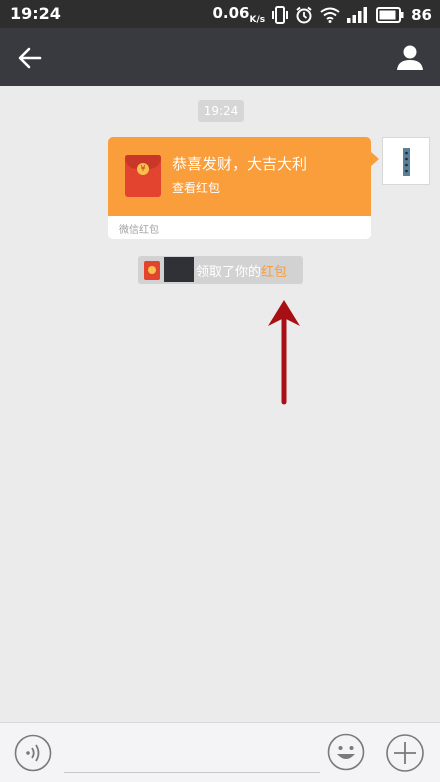  I want to click on battery-icon, so click(390, 14).